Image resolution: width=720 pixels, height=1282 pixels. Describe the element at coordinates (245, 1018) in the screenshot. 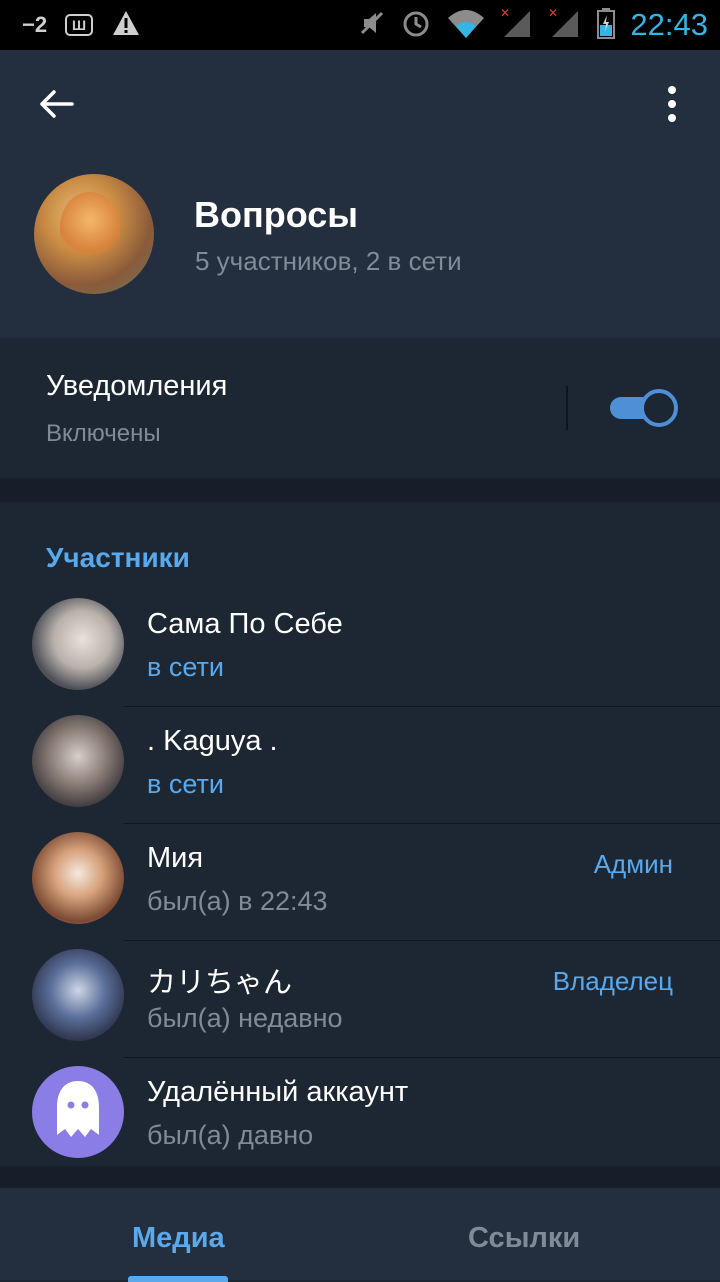

I see `member-status: был(а) недавно` at that location.